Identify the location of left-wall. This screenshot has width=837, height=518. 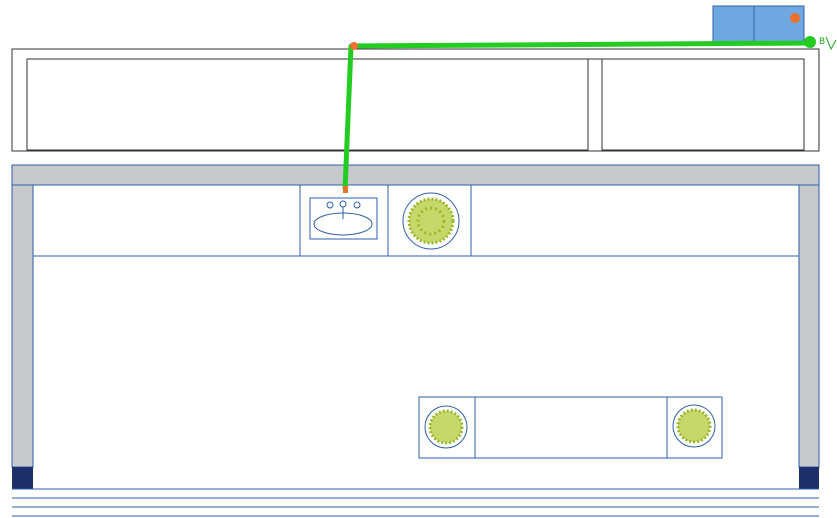
(22, 326).